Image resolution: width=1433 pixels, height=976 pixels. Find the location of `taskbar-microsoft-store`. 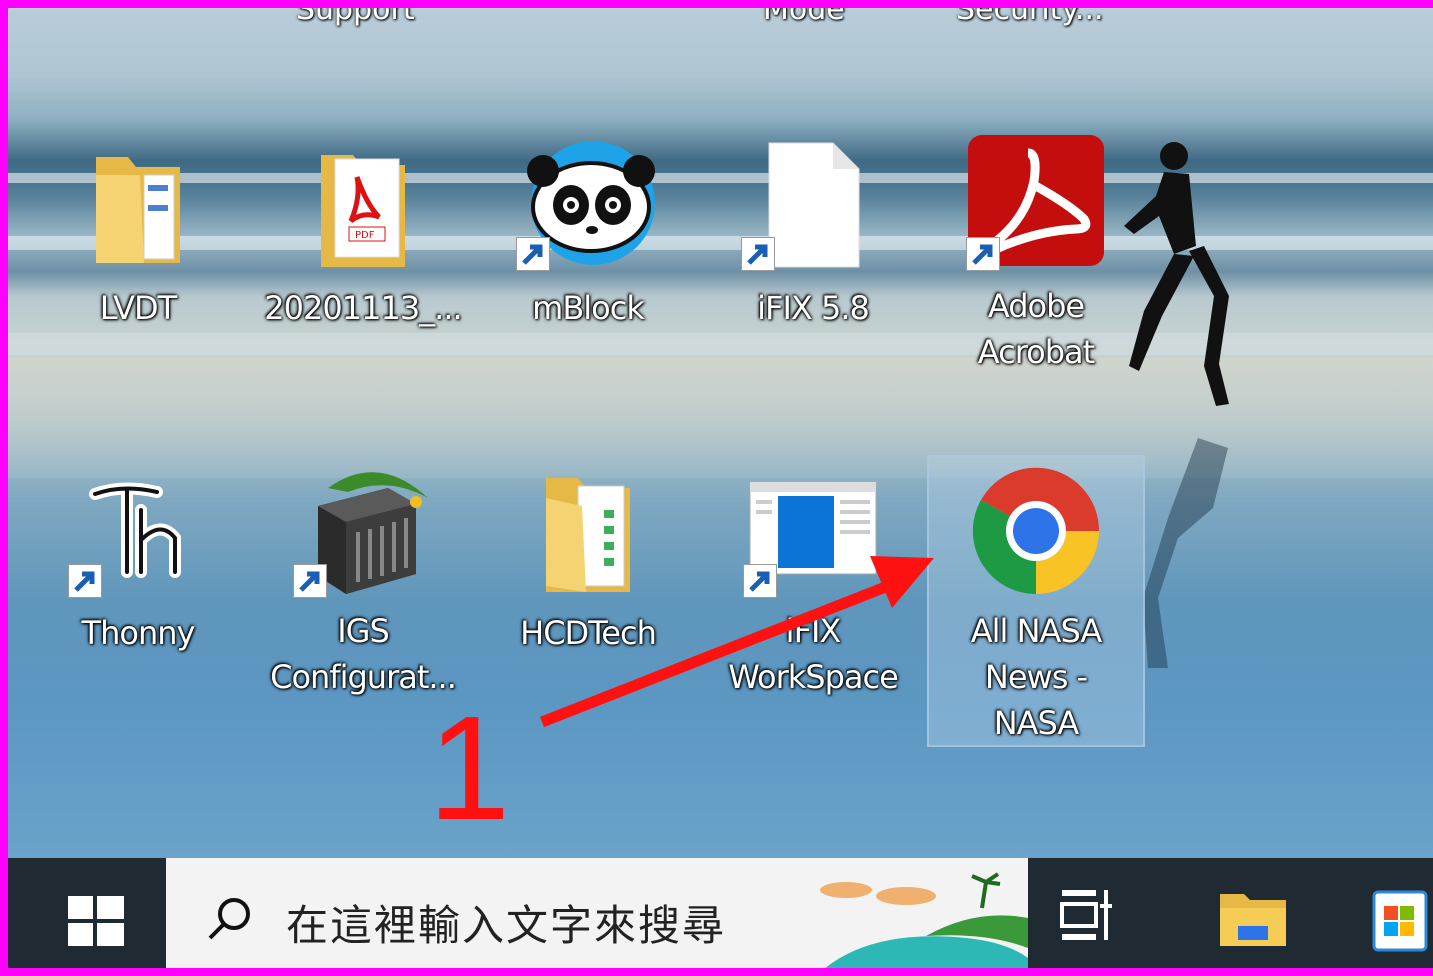

taskbar-microsoft-store is located at coordinates (1399, 922).